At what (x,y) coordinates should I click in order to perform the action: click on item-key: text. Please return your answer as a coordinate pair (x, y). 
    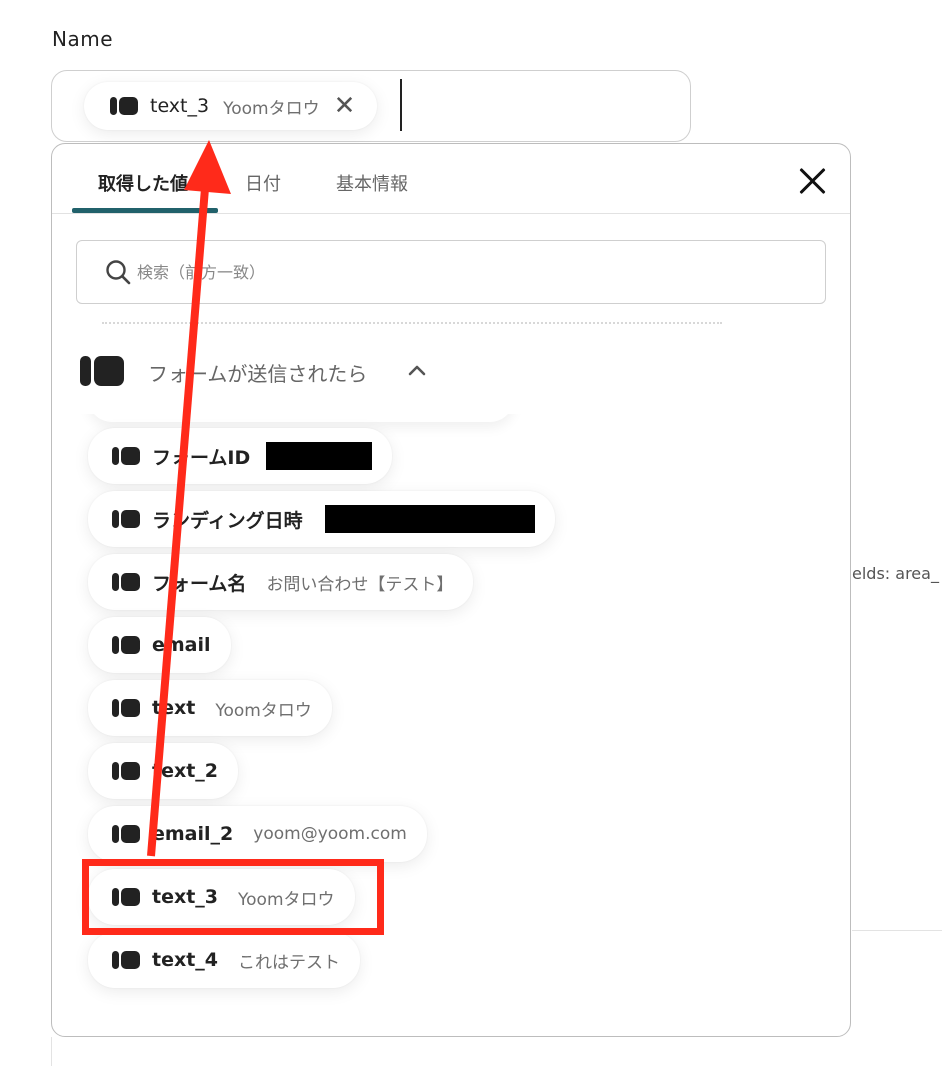
    Looking at the image, I should click on (174, 708).